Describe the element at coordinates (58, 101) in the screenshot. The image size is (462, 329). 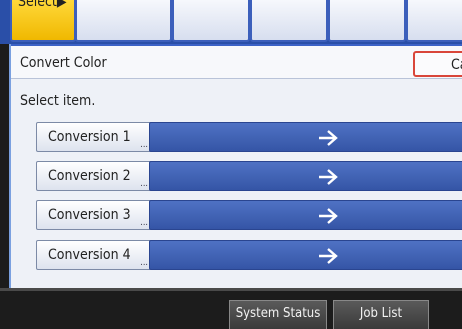
I see `instruction-text: Select item.` at that location.